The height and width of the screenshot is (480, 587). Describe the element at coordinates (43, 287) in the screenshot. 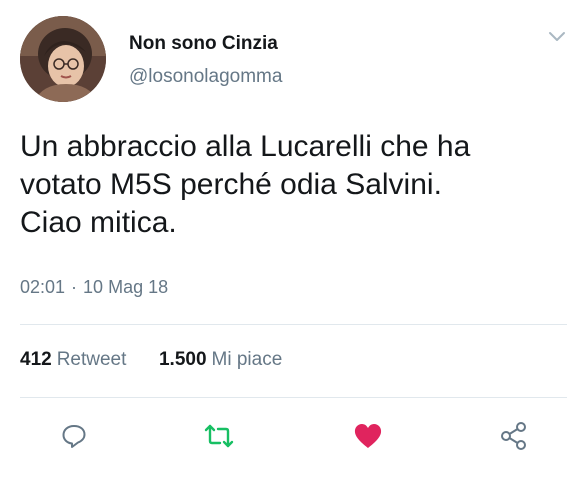

I see `tweet-time: 02:01` at that location.